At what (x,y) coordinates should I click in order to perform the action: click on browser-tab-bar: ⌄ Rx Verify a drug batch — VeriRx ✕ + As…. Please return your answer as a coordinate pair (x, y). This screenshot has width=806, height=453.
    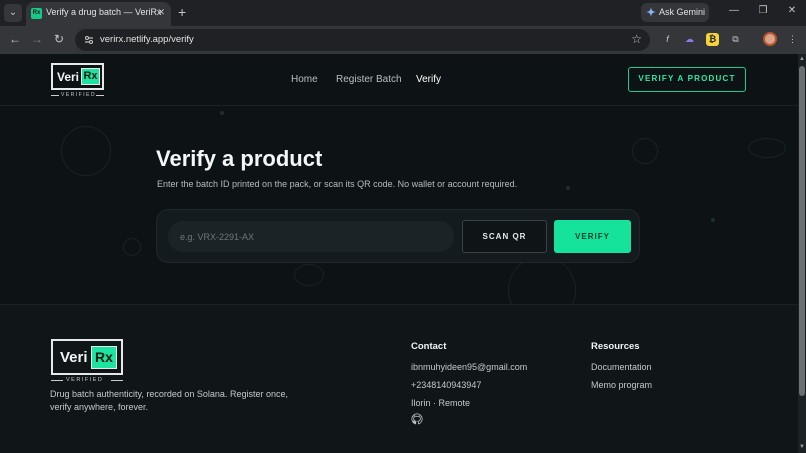
    Looking at the image, I should click on (403, 13).